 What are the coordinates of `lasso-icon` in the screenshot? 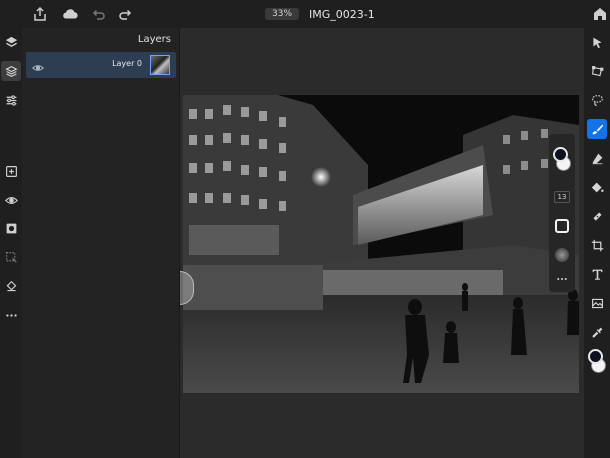 It's located at (597, 100).